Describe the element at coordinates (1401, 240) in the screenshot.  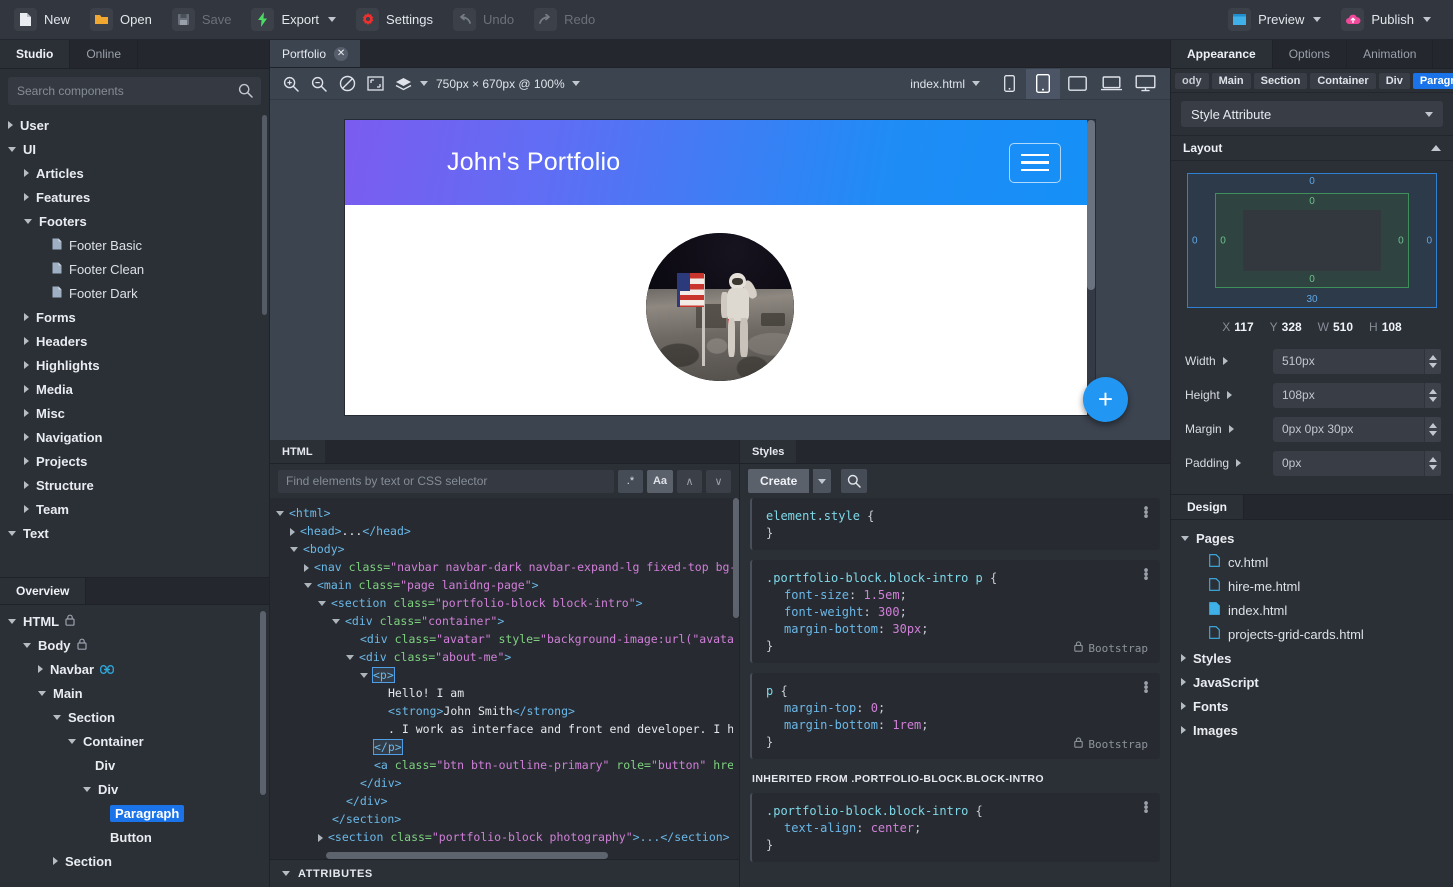
I see `padding-right-value: 0` at that location.